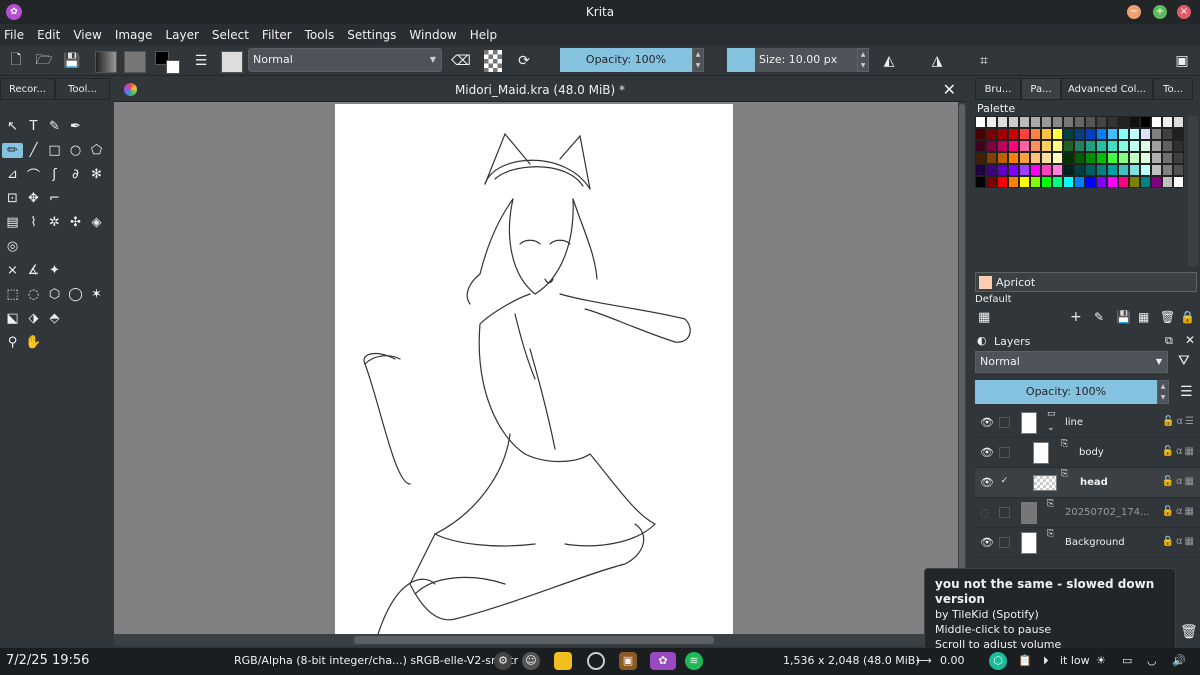 This screenshot has height=675, width=1200. I want to click on palette-grid, so click(1081, 154).